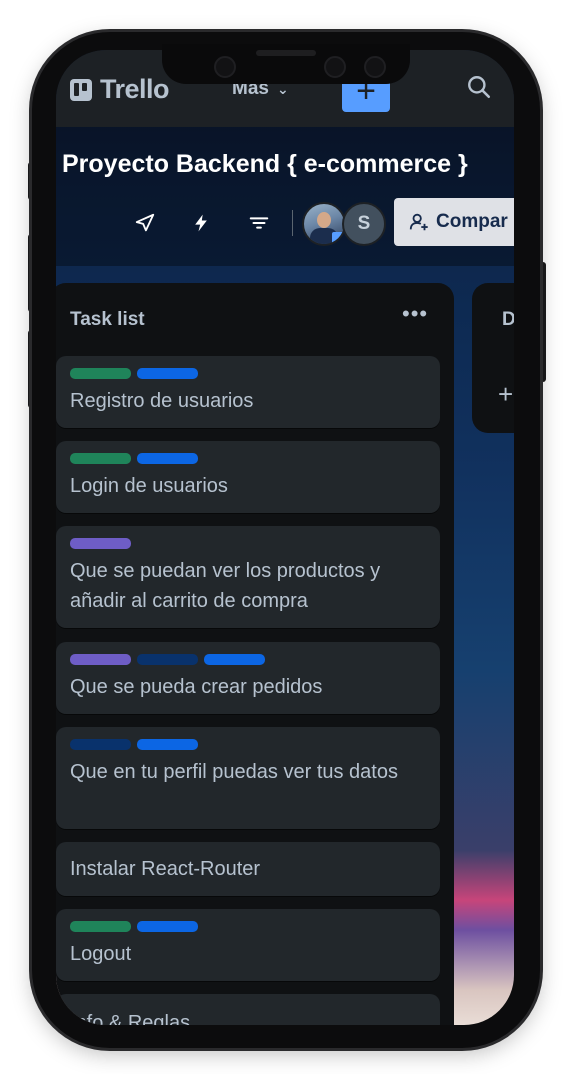  What do you see at coordinates (418, 222) in the screenshot?
I see `add-user-icon` at bounding box center [418, 222].